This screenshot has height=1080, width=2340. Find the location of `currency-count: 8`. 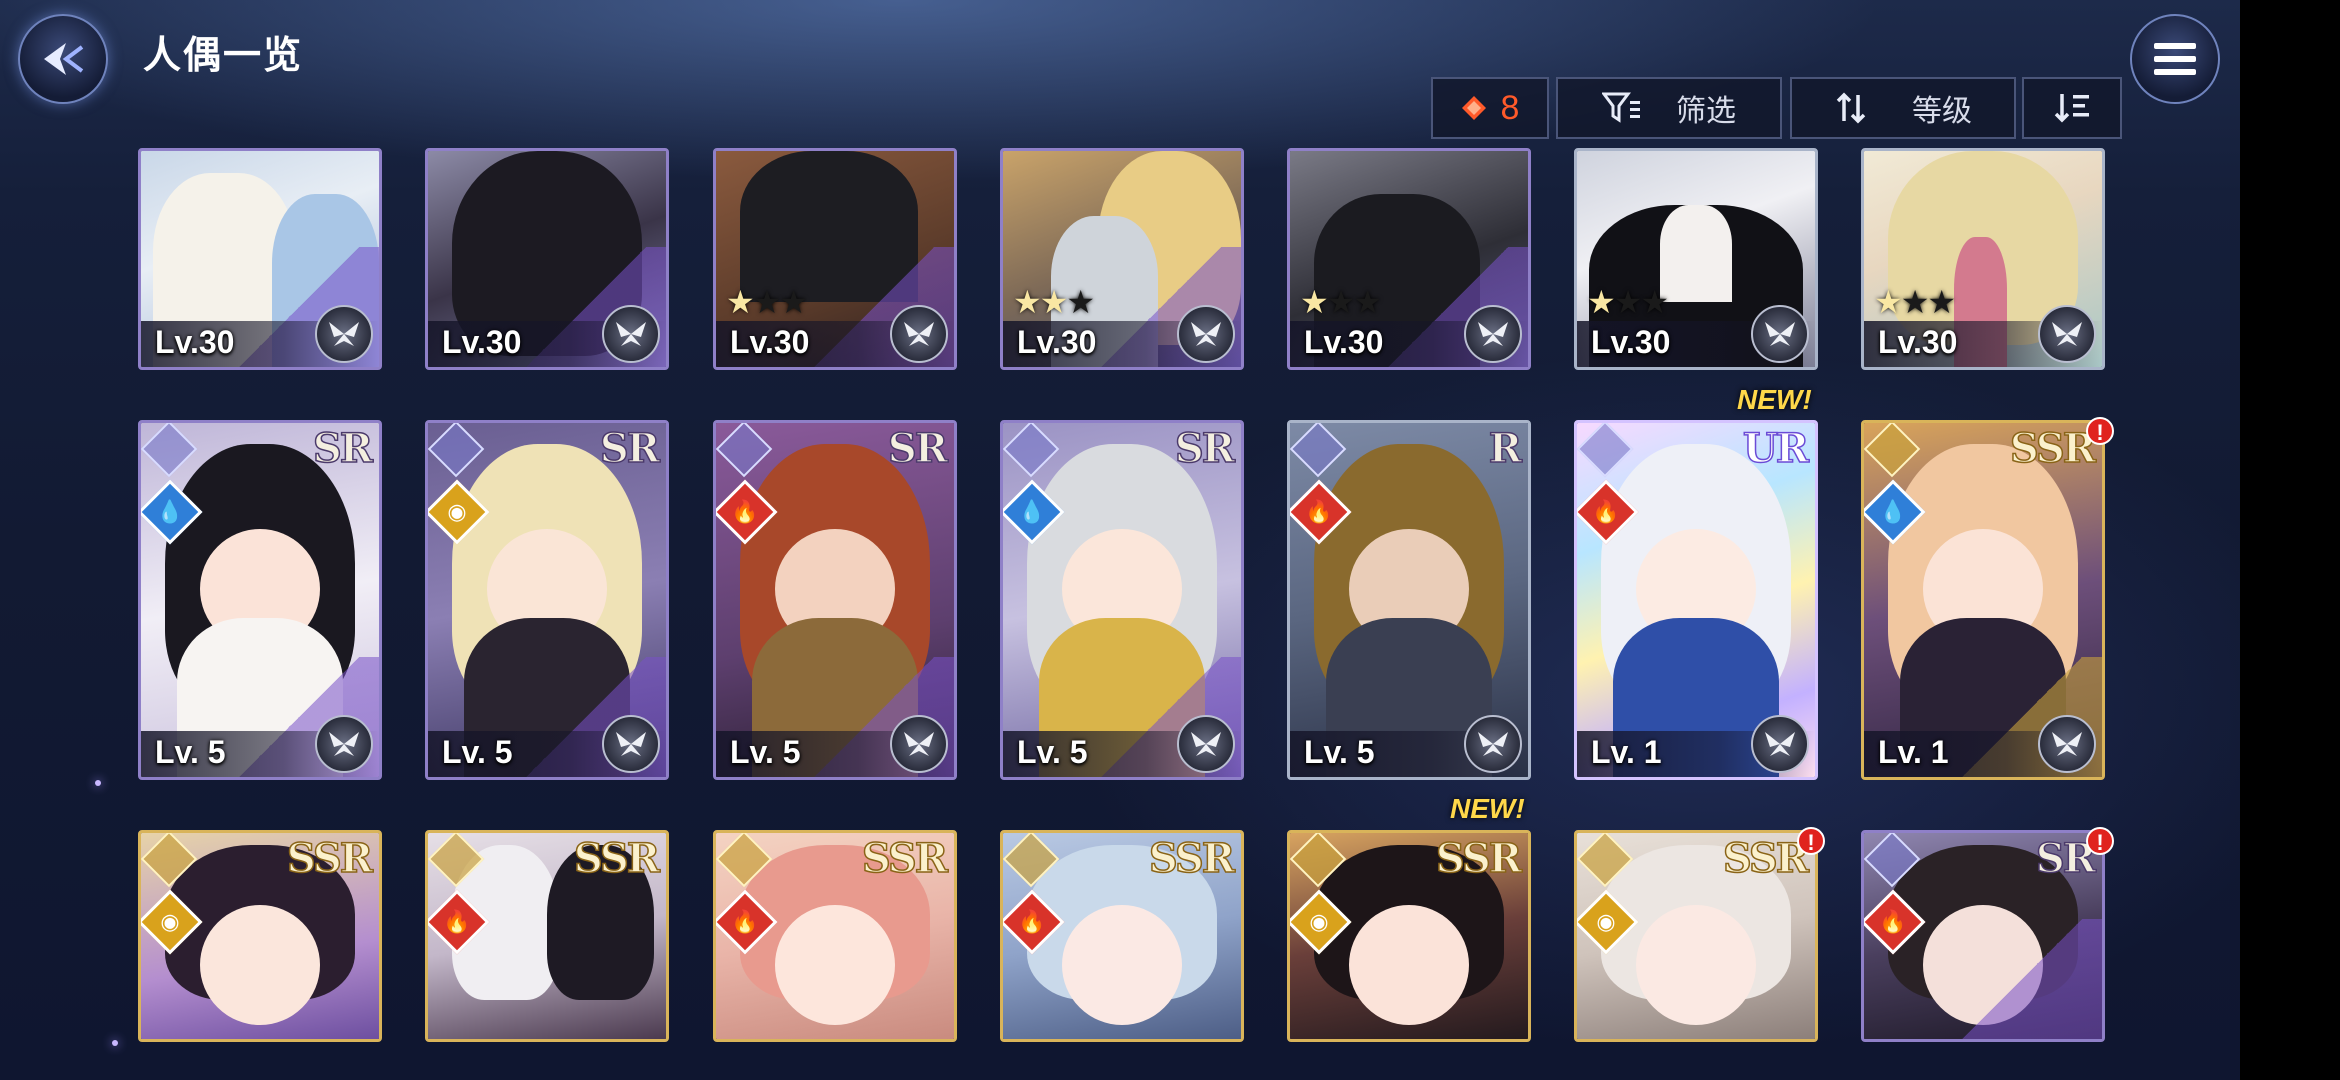

currency-count: 8 is located at coordinates (1510, 107).